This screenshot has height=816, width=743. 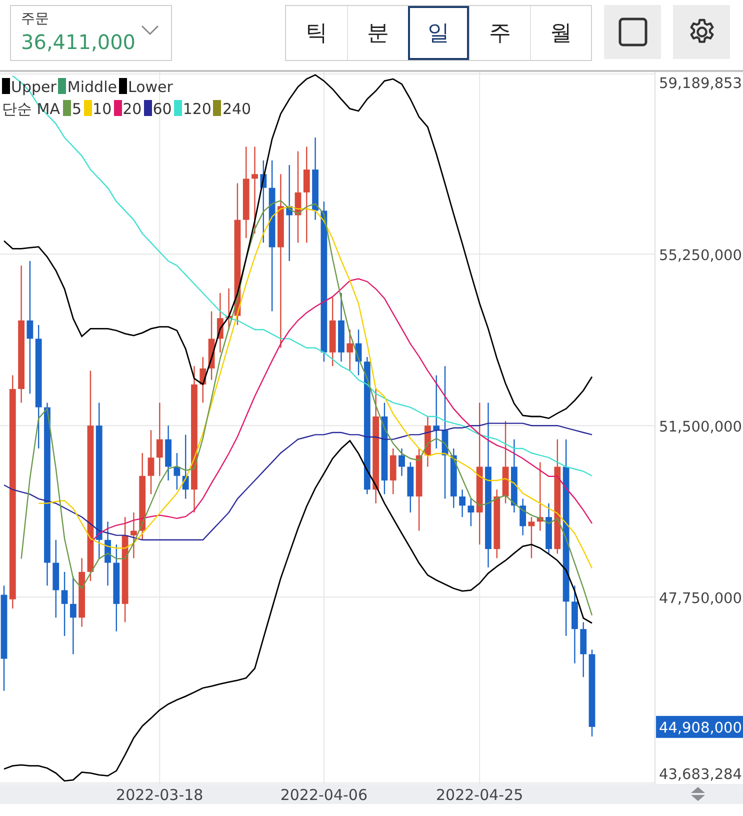 What do you see at coordinates (197, 109) in the screenshot?
I see `legend-label: 120` at bounding box center [197, 109].